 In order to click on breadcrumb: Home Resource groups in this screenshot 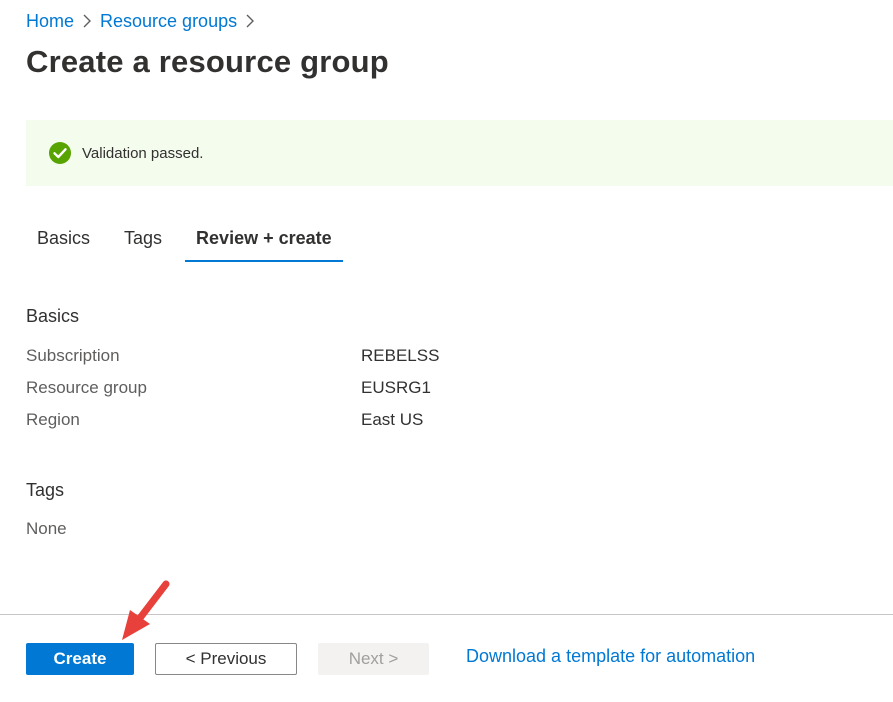, I will do `click(144, 21)`.